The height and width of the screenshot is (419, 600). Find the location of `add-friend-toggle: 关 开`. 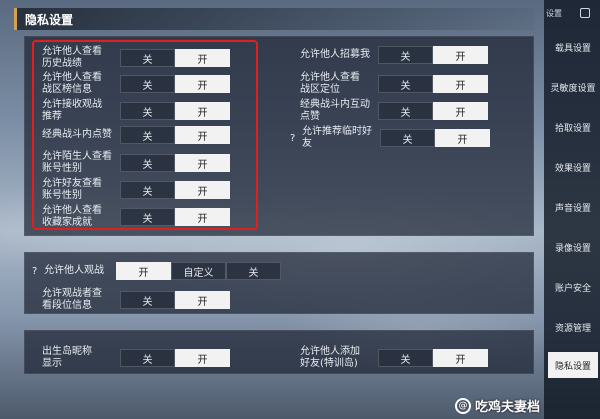

add-friend-toggle: 关 开 is located at coordinates (433, 358).